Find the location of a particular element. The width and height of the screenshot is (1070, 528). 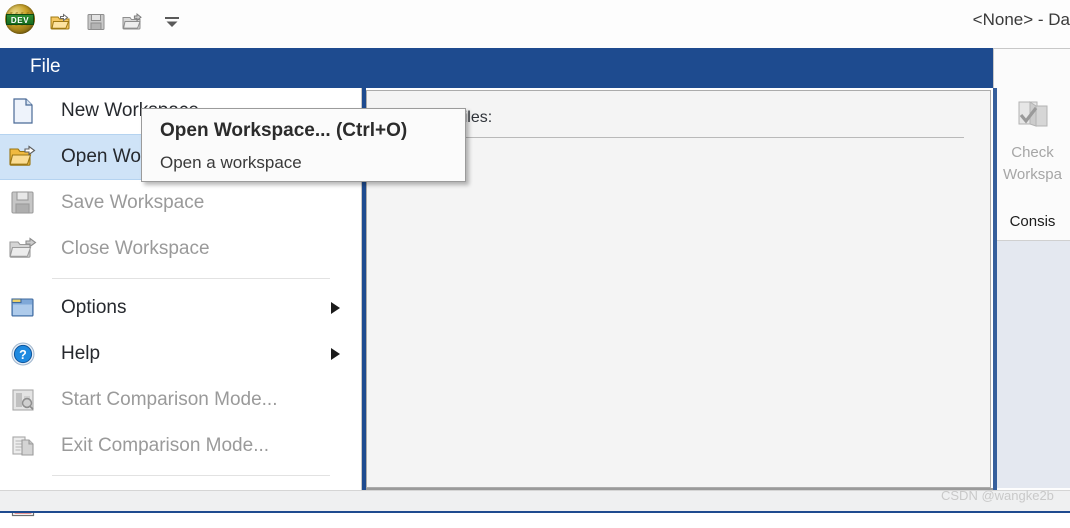

title-bar: DEV <None> - Da is located at coordinates (535, 22).